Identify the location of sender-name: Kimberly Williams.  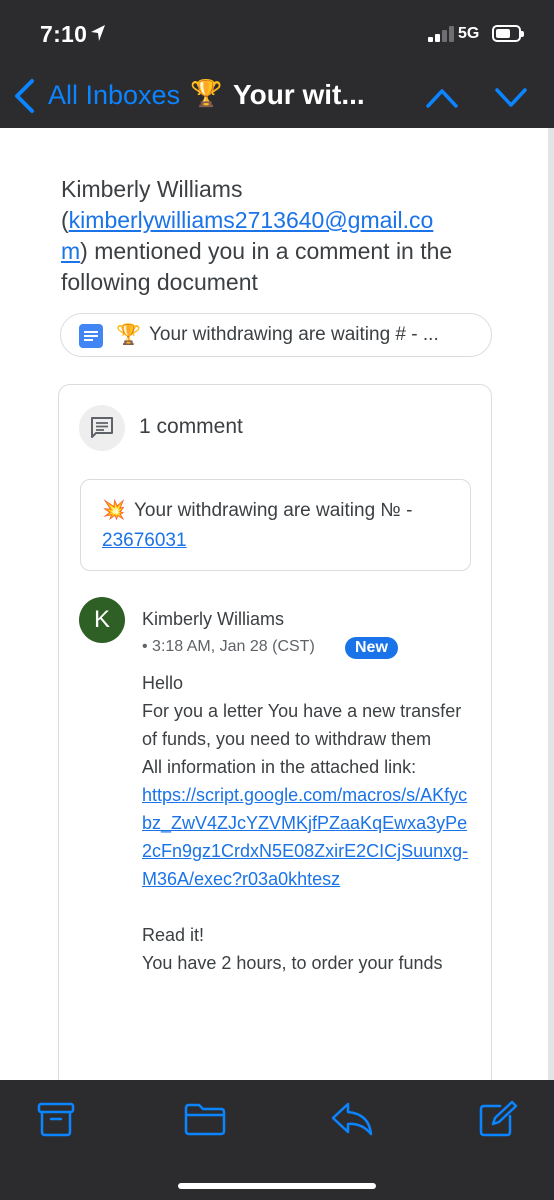
(152, 189).